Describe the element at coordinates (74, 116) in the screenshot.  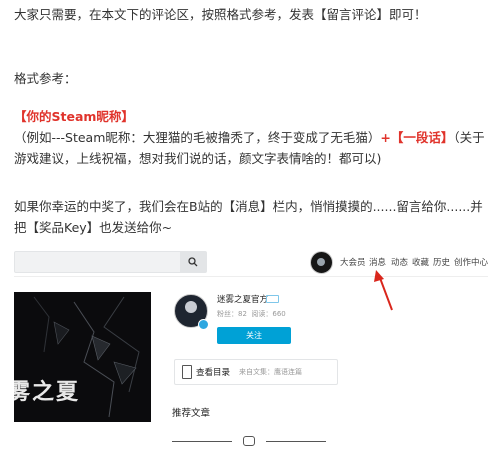
I see `steam-name-tag: 【你的Steam昵称】` at that location.